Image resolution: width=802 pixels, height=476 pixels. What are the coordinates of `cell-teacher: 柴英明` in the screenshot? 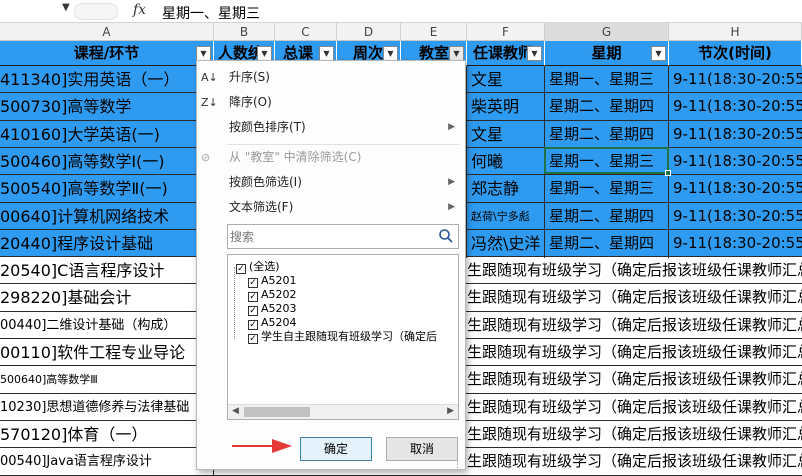 It's located at (506, 107).